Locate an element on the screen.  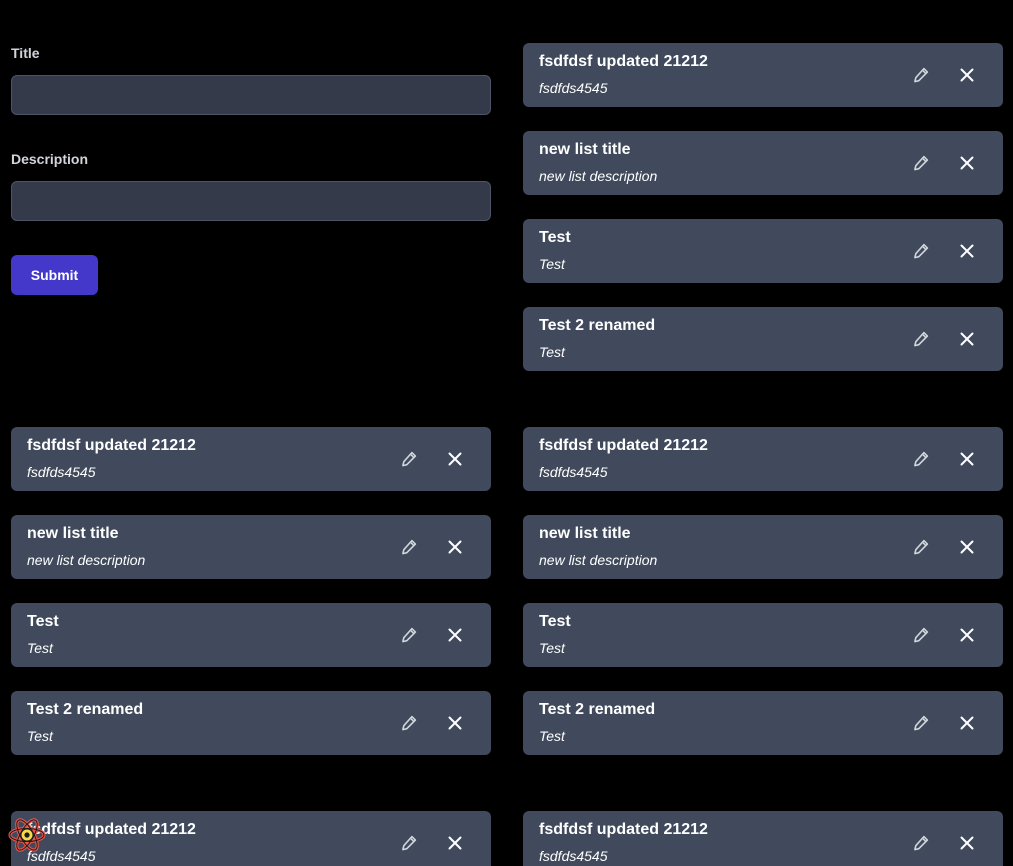
submit-button: Submit is located at coordinates (54, 275).